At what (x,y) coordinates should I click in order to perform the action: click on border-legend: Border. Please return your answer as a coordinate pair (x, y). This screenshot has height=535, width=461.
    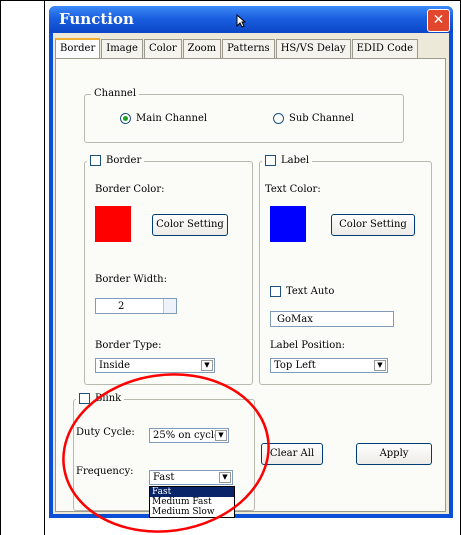
    Looking at the image, I should click on (116, 160).